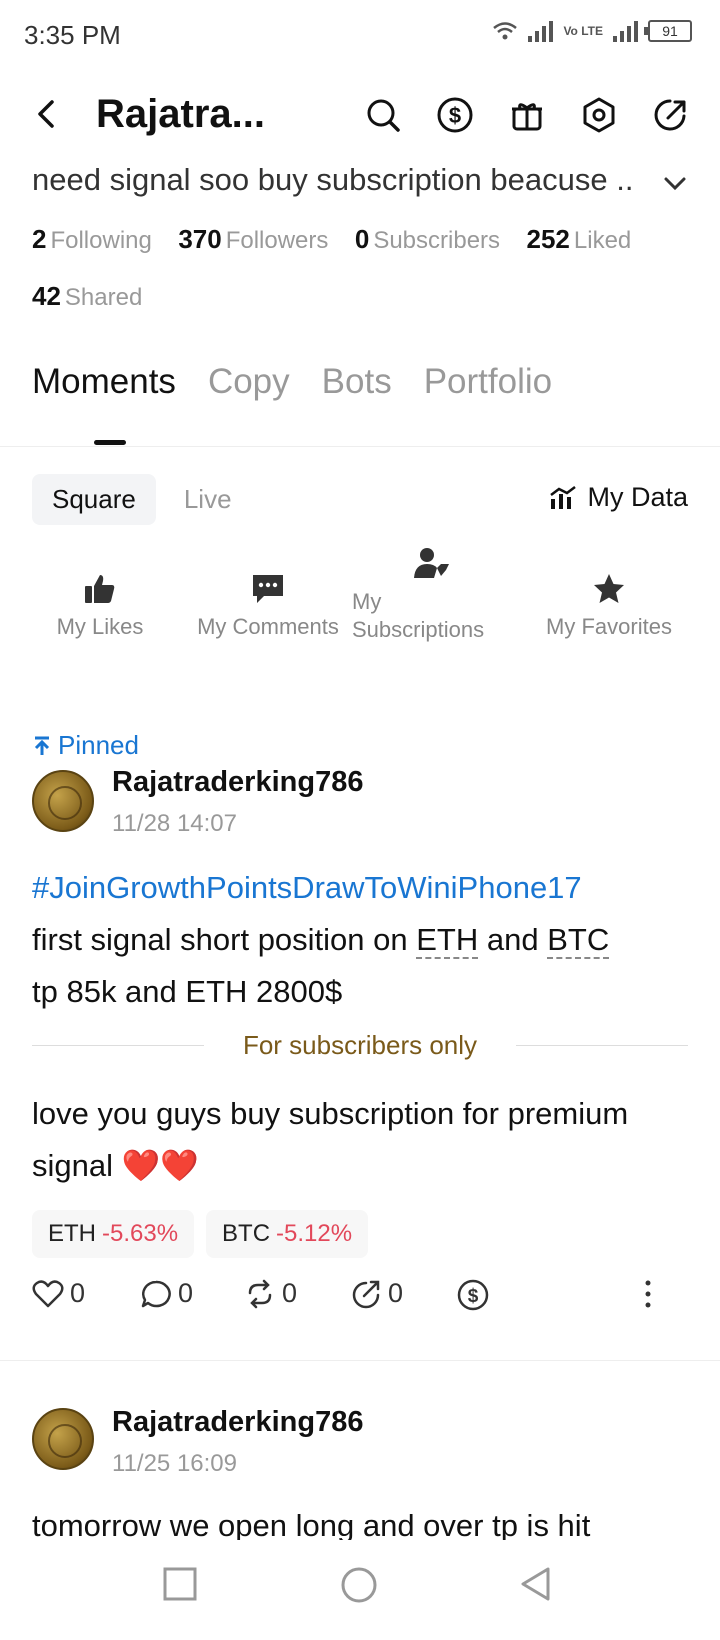  What do you see at coordinates (357, 382) in the screenshot?
I see `tab-bots: Bots` at bounding box center [357, 382].